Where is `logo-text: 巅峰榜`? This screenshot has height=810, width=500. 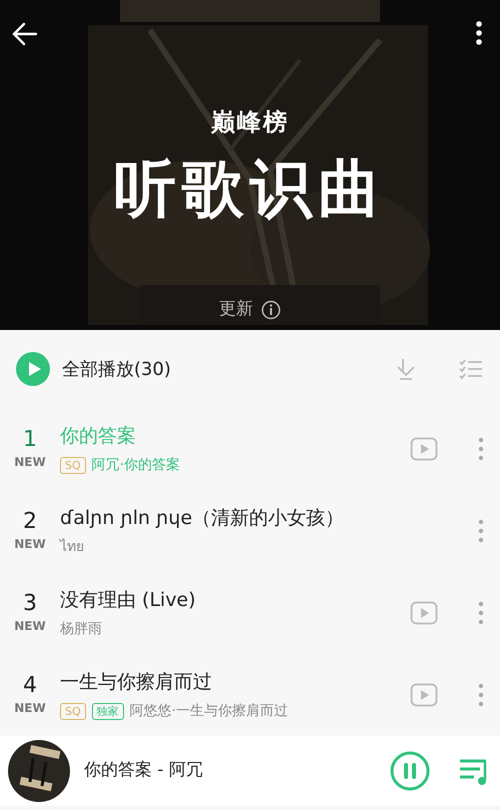
logo-text: 巅峰榜 is located at coordinates (250, 122).